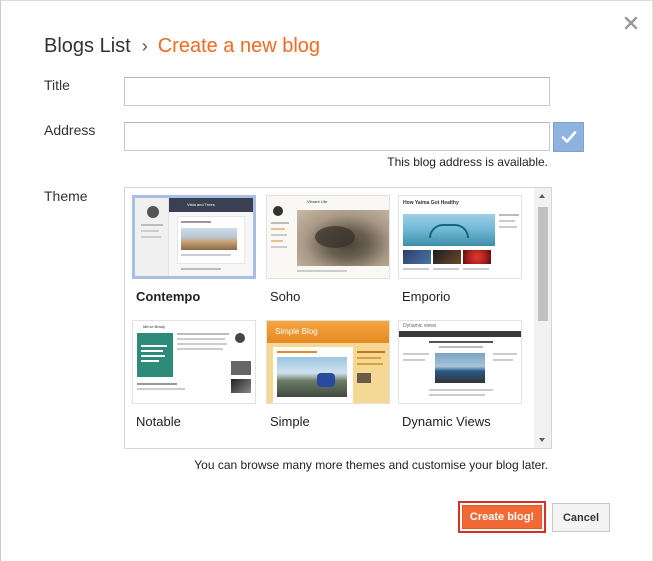  What do you see at coordinates (337, 136) in the screenshot?
I see `address-input` at bounding box center [337, 136].